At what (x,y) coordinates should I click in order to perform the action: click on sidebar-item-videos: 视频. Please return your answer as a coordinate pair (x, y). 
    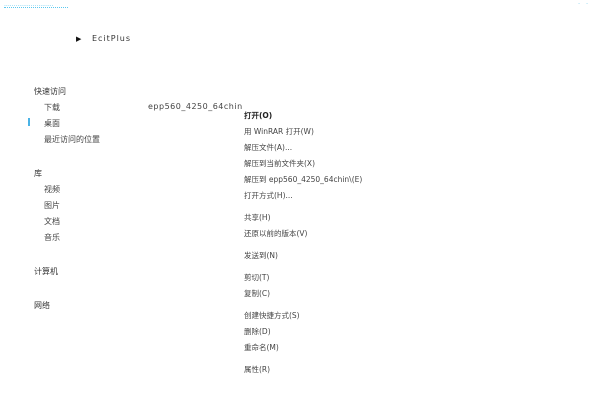
    Looking at the image, I should click on (52, 189).